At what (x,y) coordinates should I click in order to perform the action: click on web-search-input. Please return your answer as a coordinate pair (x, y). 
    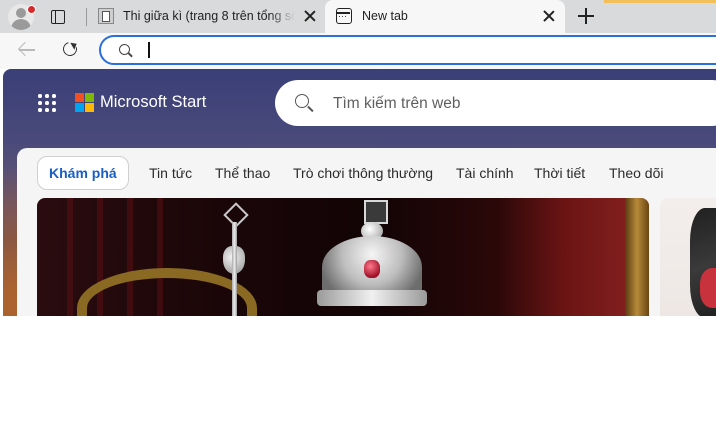
    Looking at the image, I should click on (513, 104).